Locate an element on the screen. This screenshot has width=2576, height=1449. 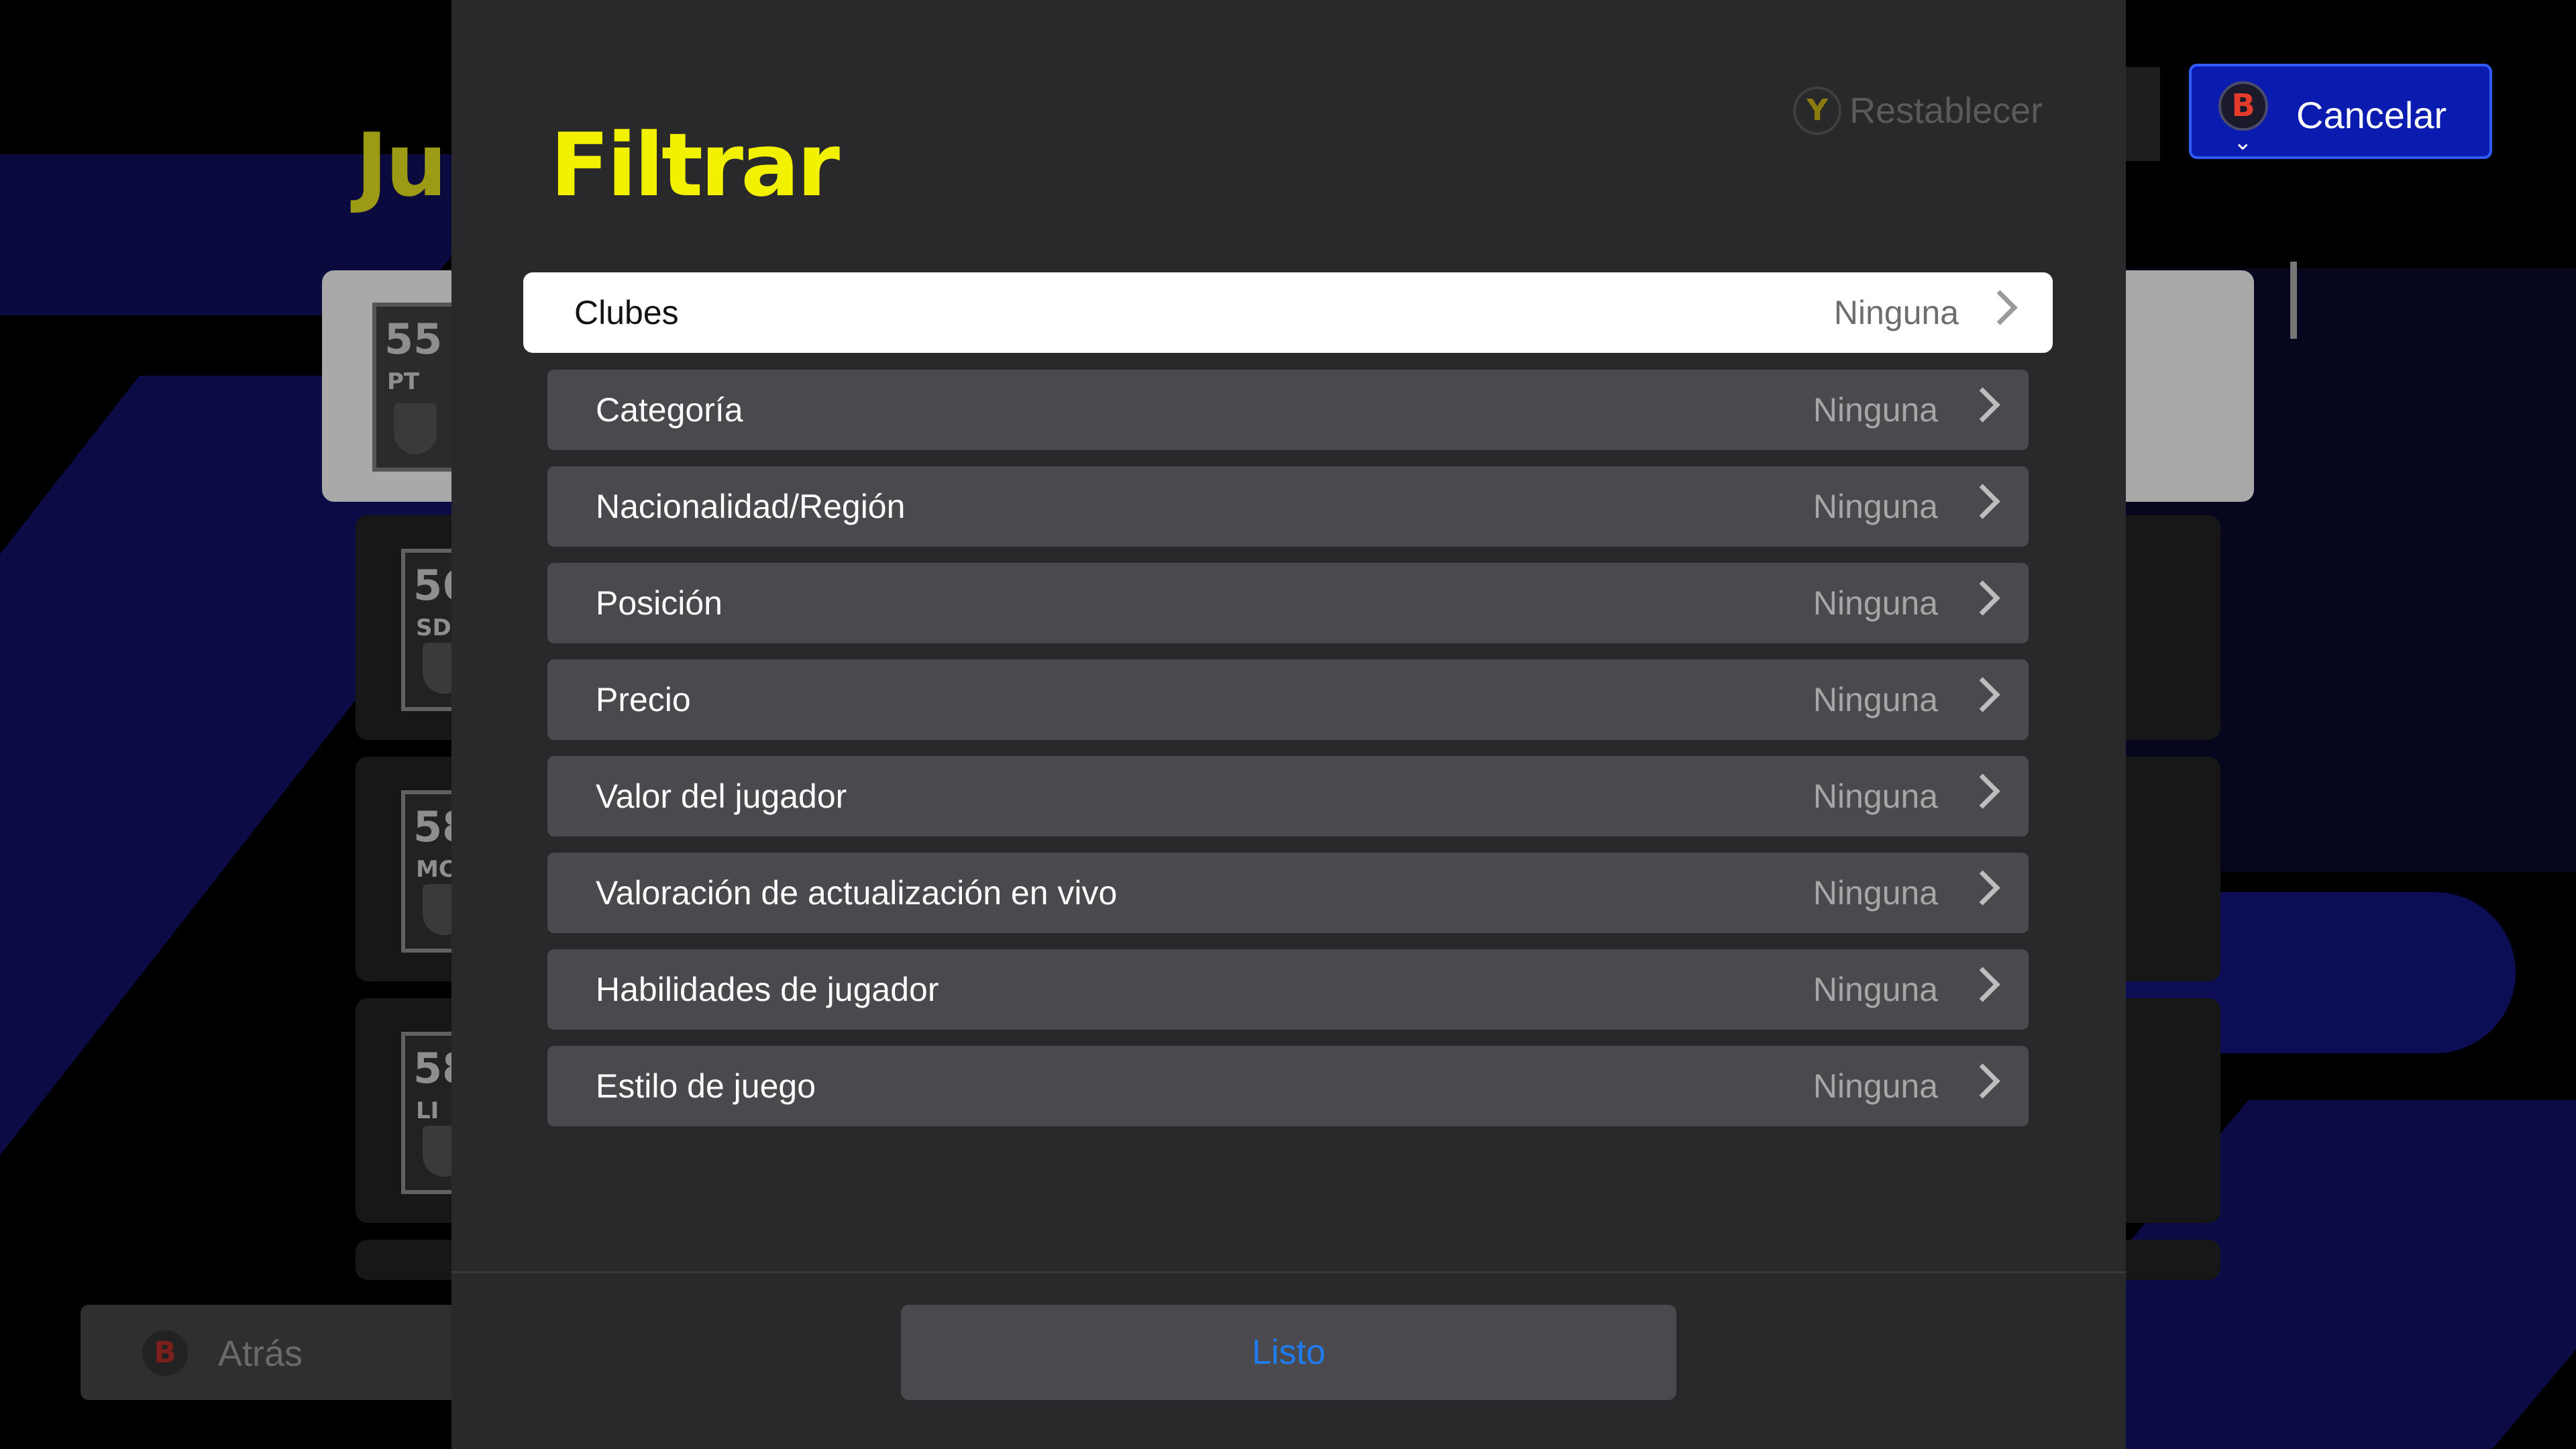
filter-row-clubes: Clubes Ninguna is located at coordinates (1288, 312).